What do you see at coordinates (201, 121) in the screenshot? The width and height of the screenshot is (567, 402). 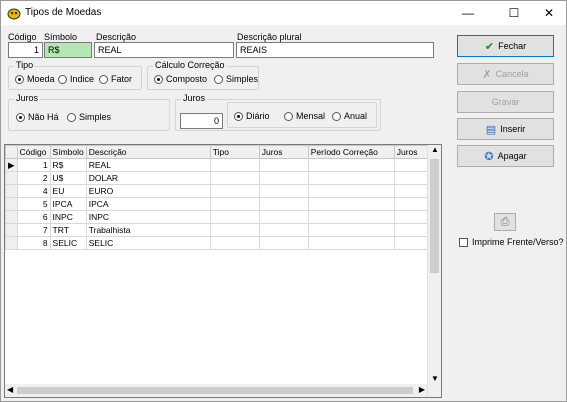 I see `juros-valor-field: 0` at bounding box center [201, 121].